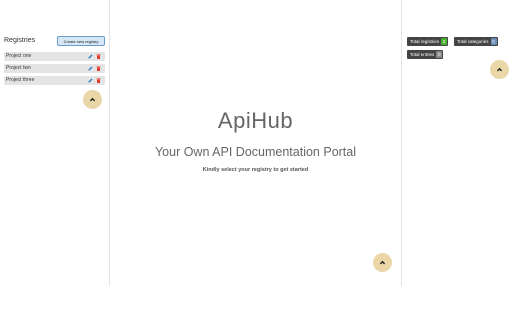 The image size is (512, 320). I want to click on registry-item: Project three, so click(54, 80).